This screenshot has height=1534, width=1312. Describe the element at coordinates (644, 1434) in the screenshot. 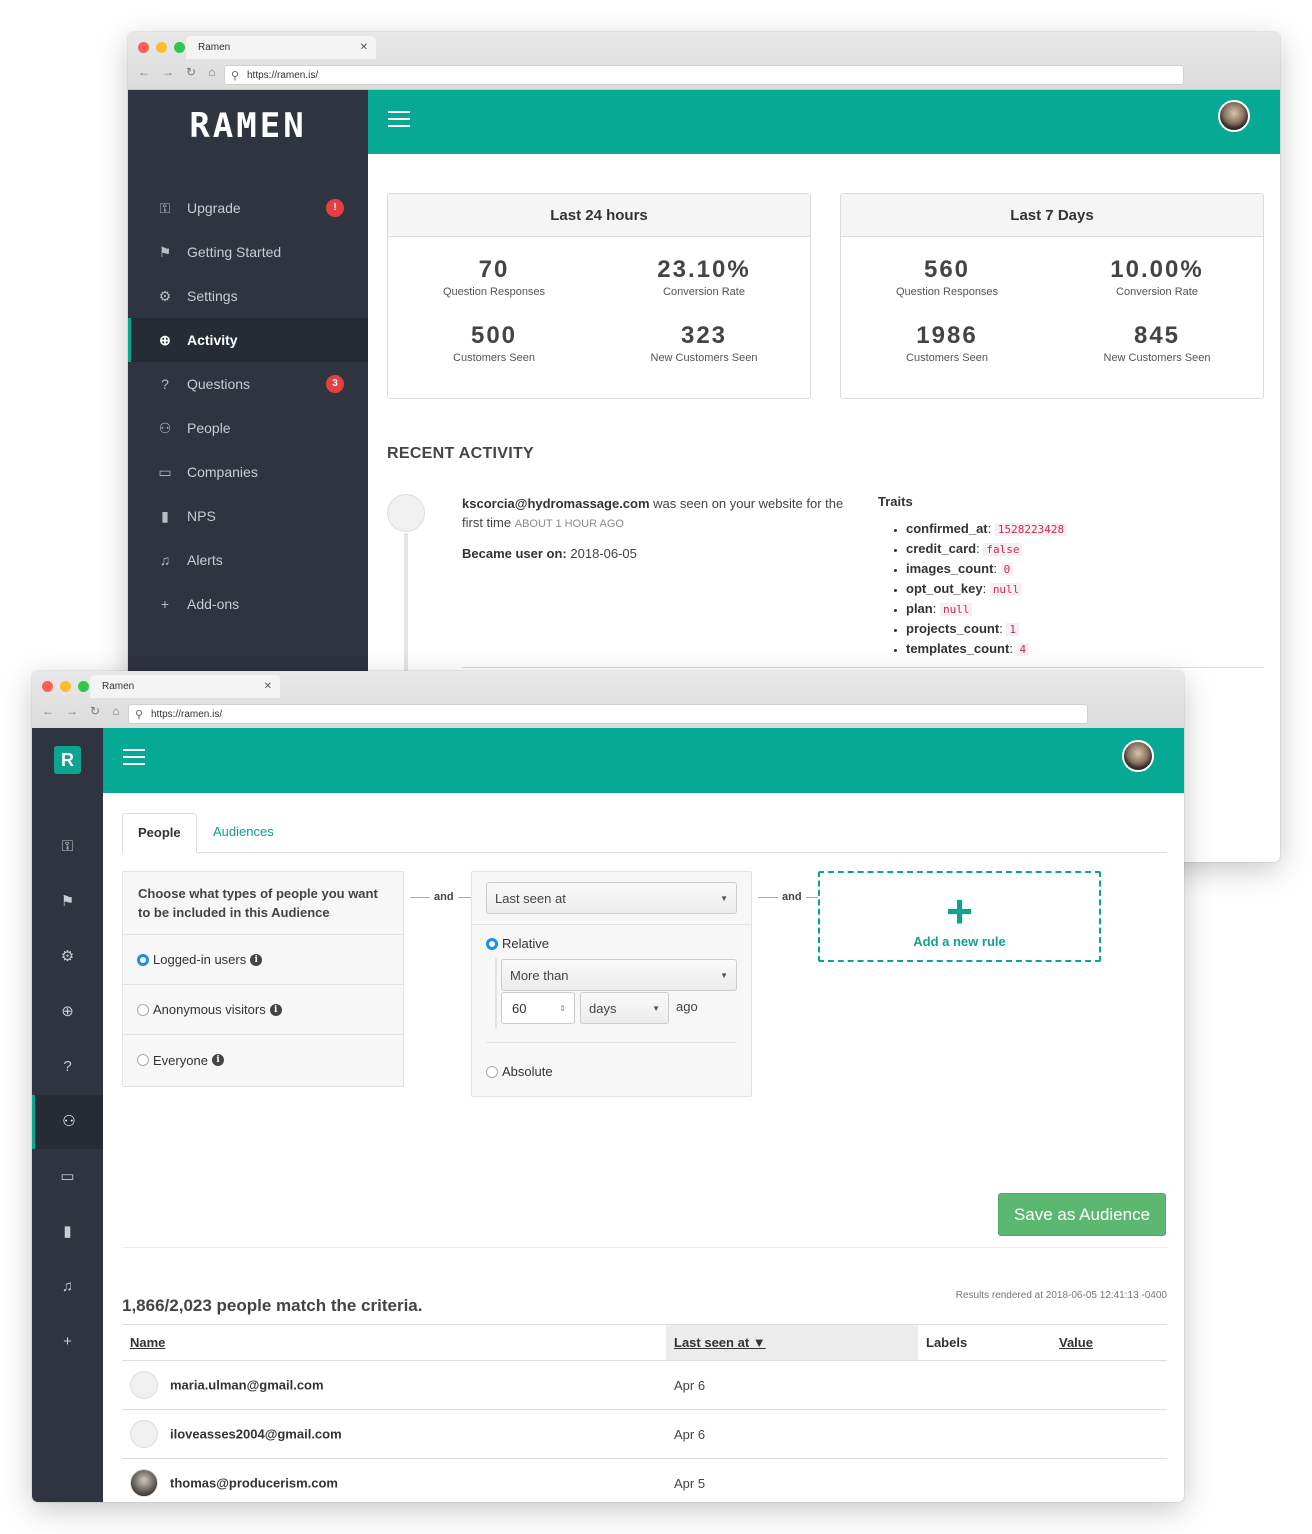

I see `table-row: iloveasses2004@gmail.com Apr 6` at that location.